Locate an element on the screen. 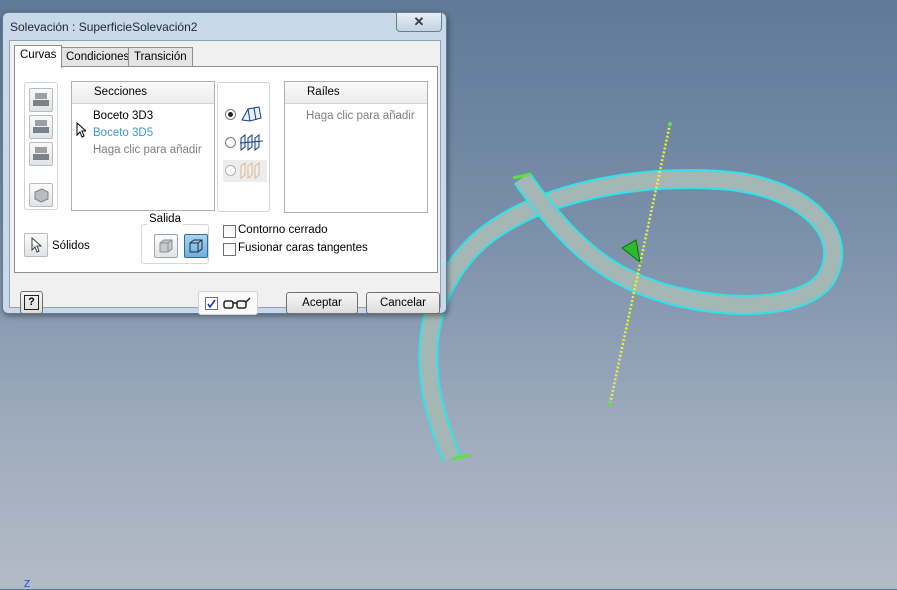 The height and width of the screenshot is (590, 897). mouse-cursor-icon is located at coordinates (81, 130).